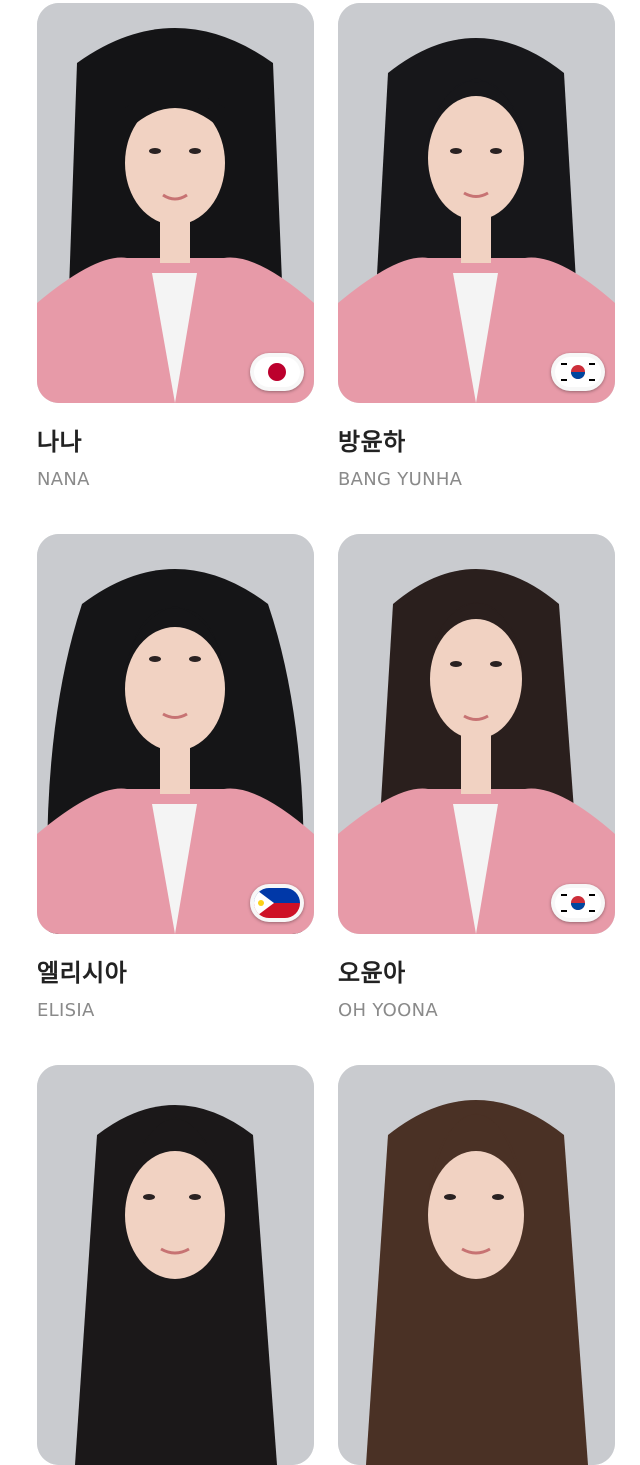 The height and width of the screenshot is (1465, 640). I want to click on member-name-ko: 나나, so click(60, 442).